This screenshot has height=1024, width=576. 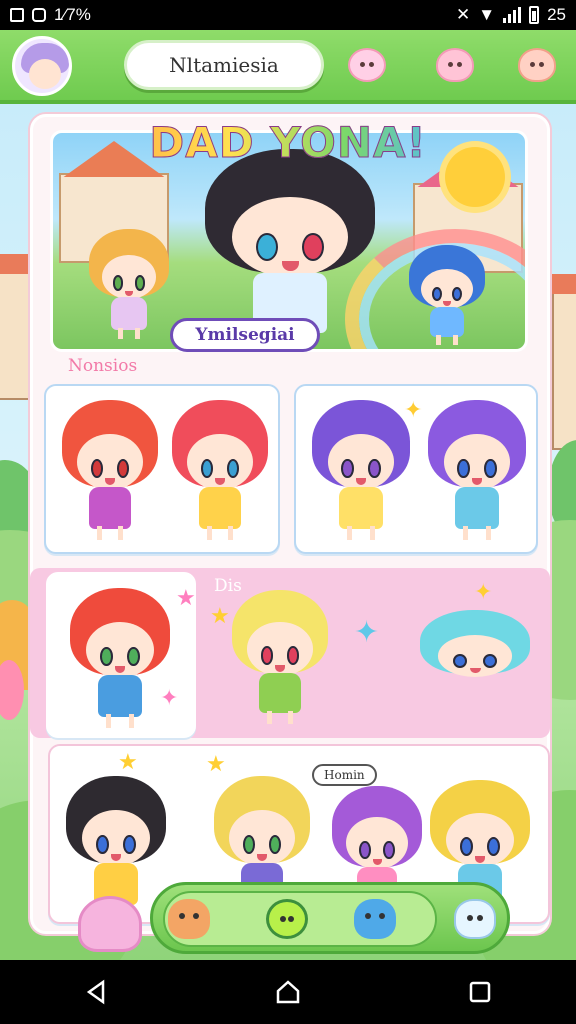 I want to click on system-navbar, so click(x=288, y=992).